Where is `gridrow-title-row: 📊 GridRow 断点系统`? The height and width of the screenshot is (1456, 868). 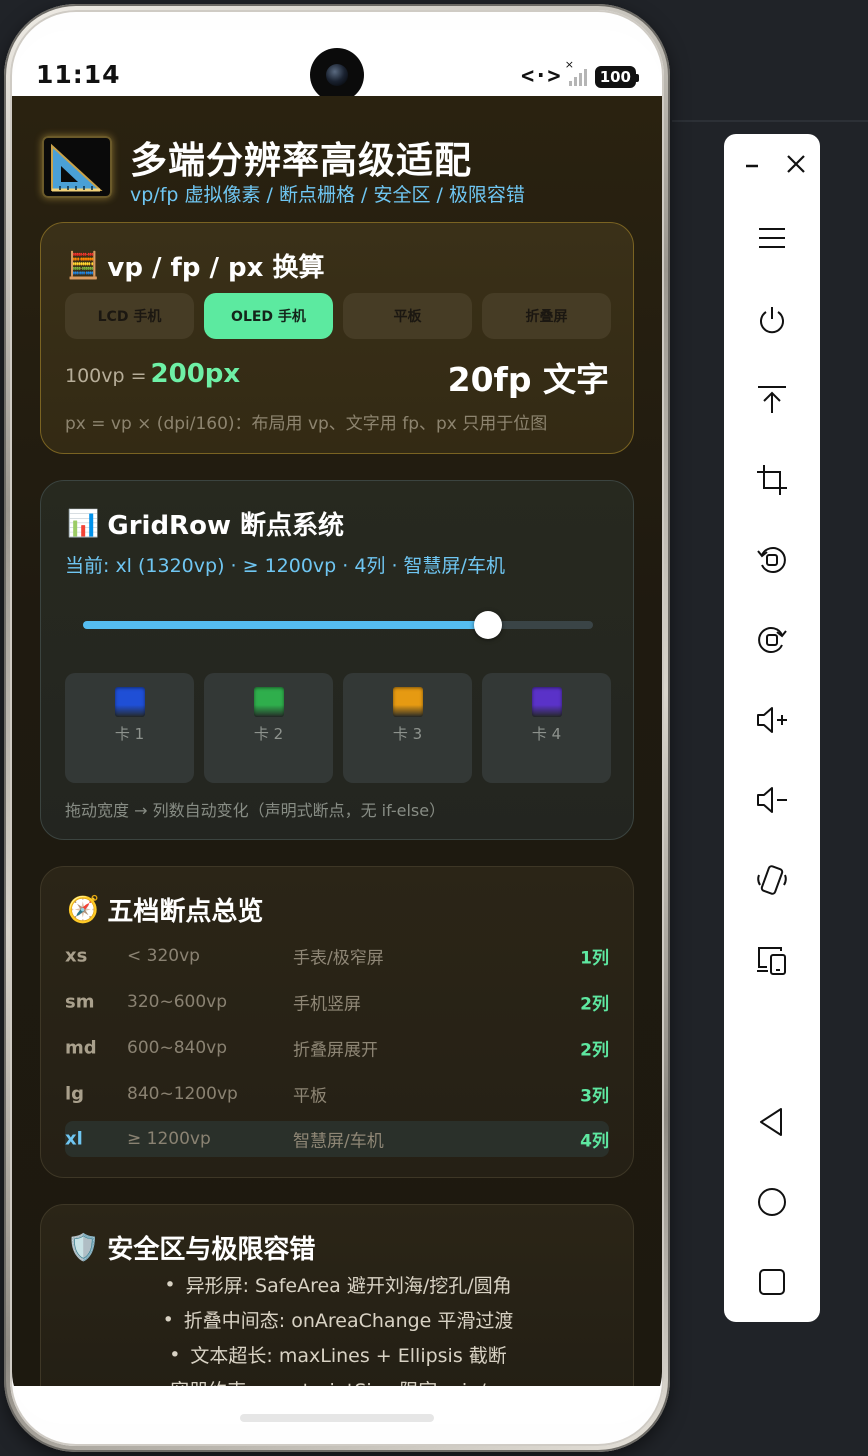
gridrow-title-row: 📊 GridRow 断点系统 is located at coordinates (205, 523).